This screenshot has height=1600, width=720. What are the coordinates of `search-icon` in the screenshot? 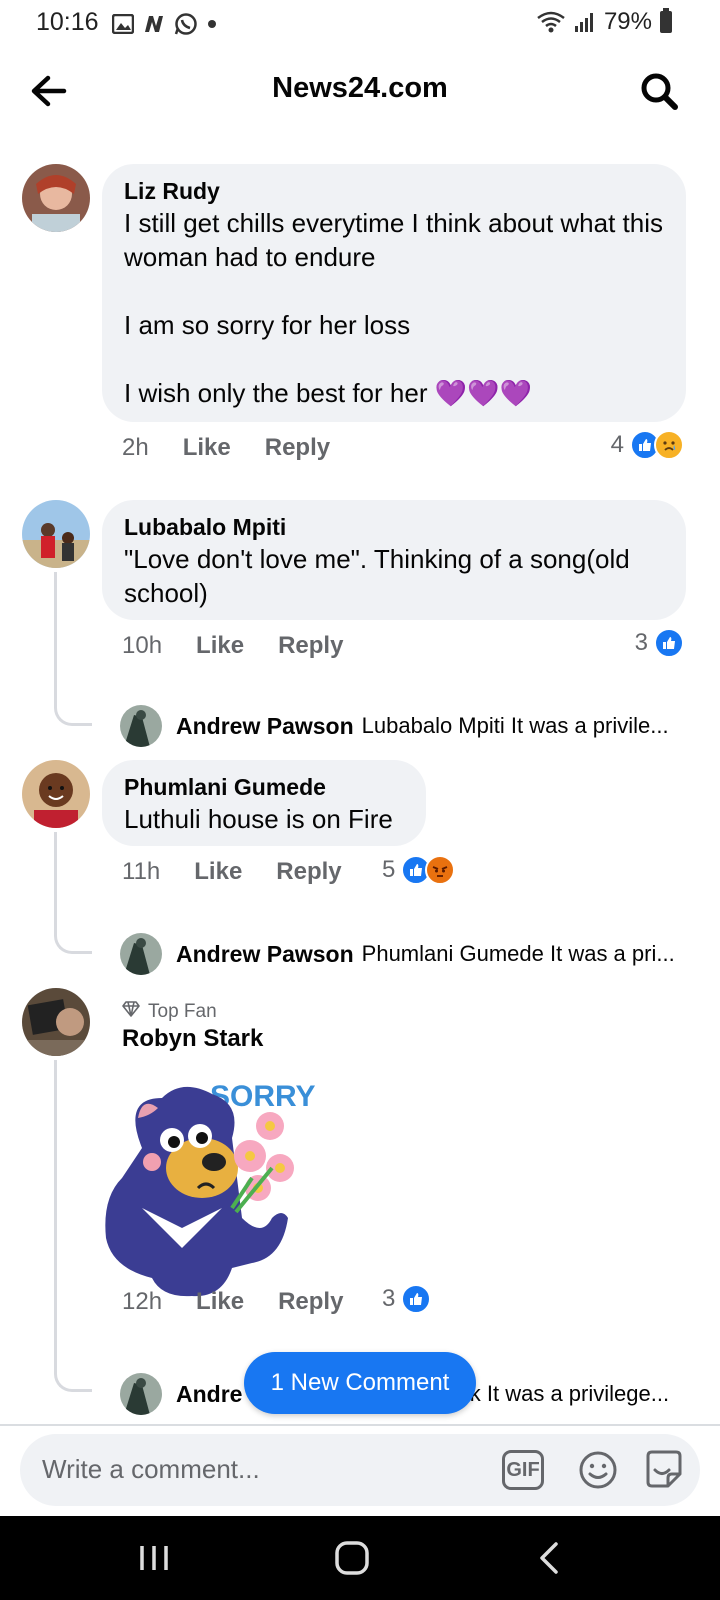 It's located at (659, 91).